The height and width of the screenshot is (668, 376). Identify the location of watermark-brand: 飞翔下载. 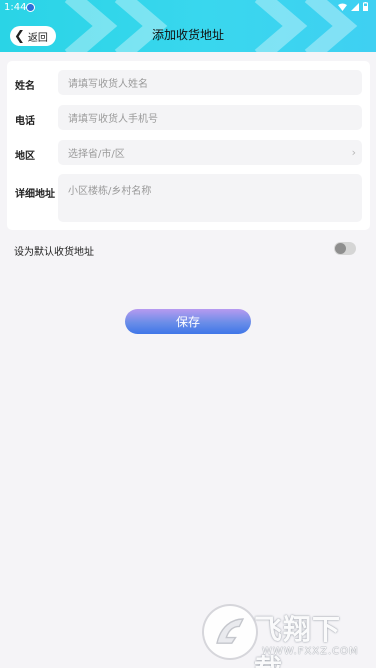
(298, 640).